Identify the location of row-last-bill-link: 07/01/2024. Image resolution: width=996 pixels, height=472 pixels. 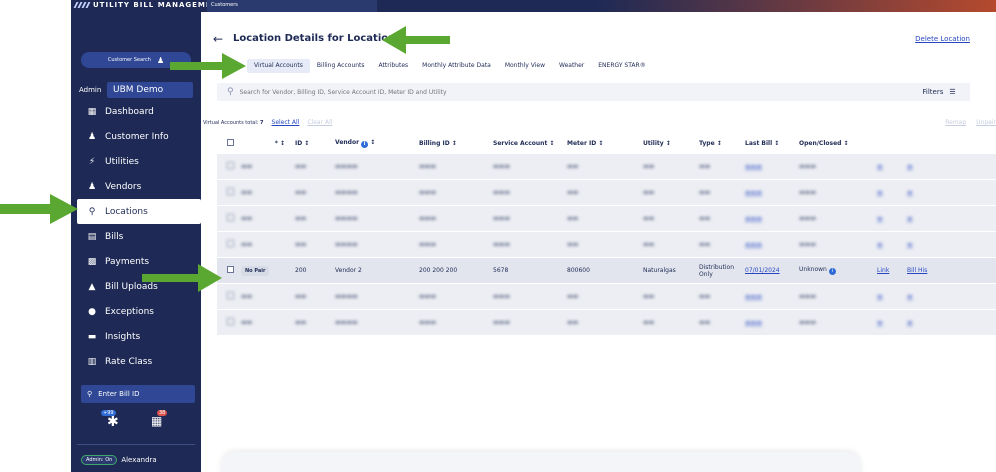
(772, 270).